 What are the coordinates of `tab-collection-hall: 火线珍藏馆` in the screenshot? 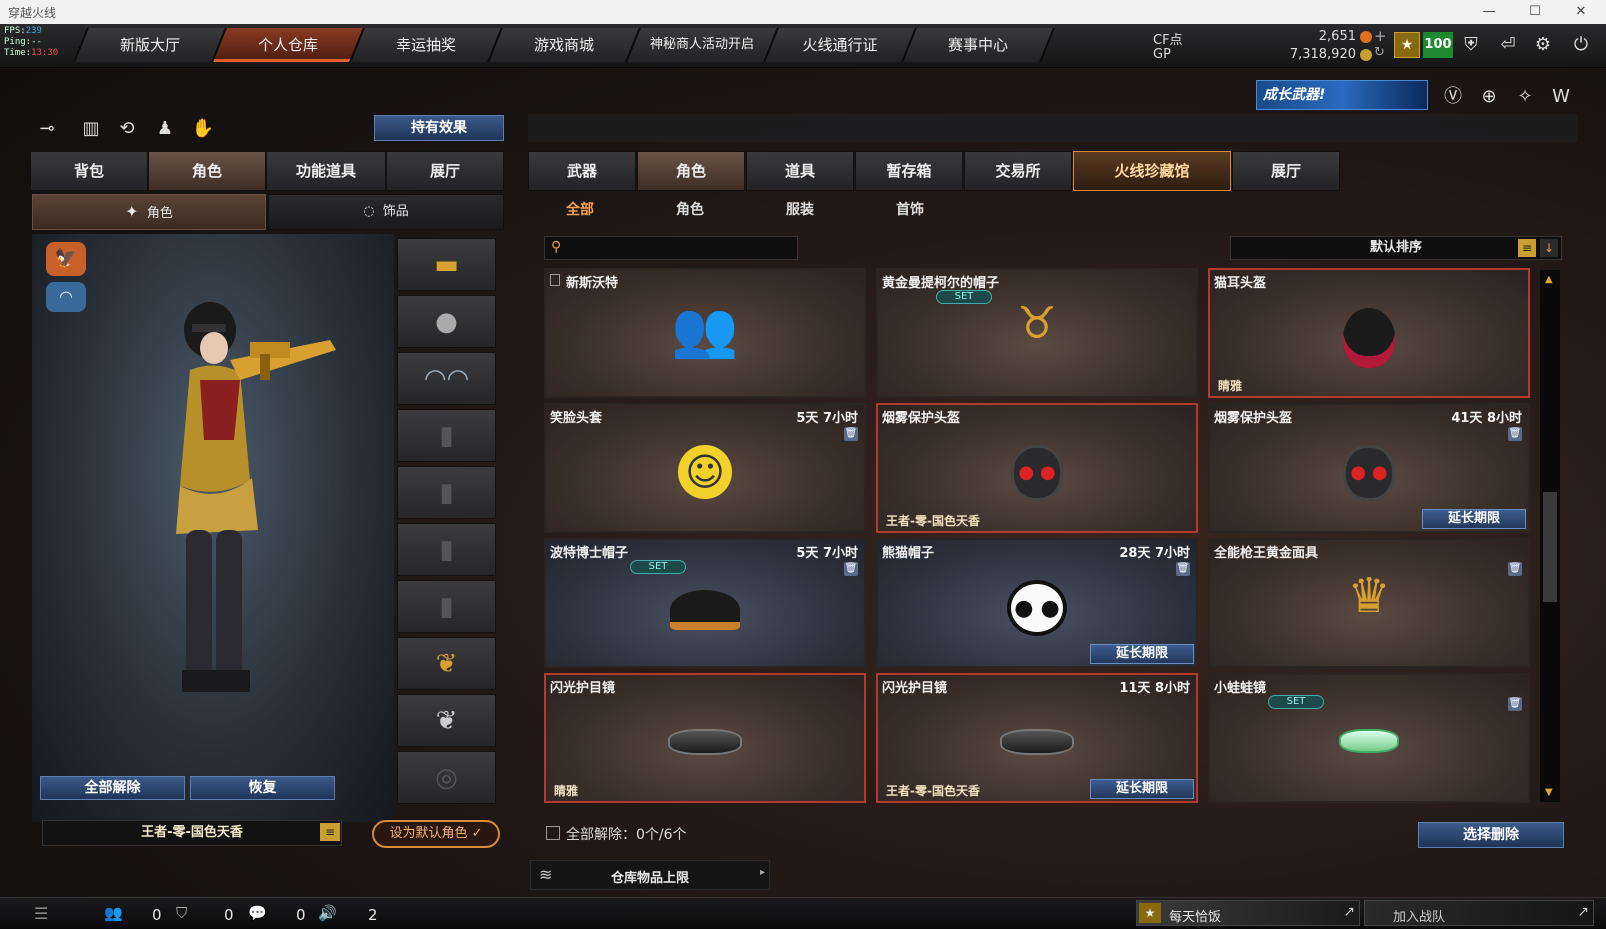 It's located at (1152, 171).